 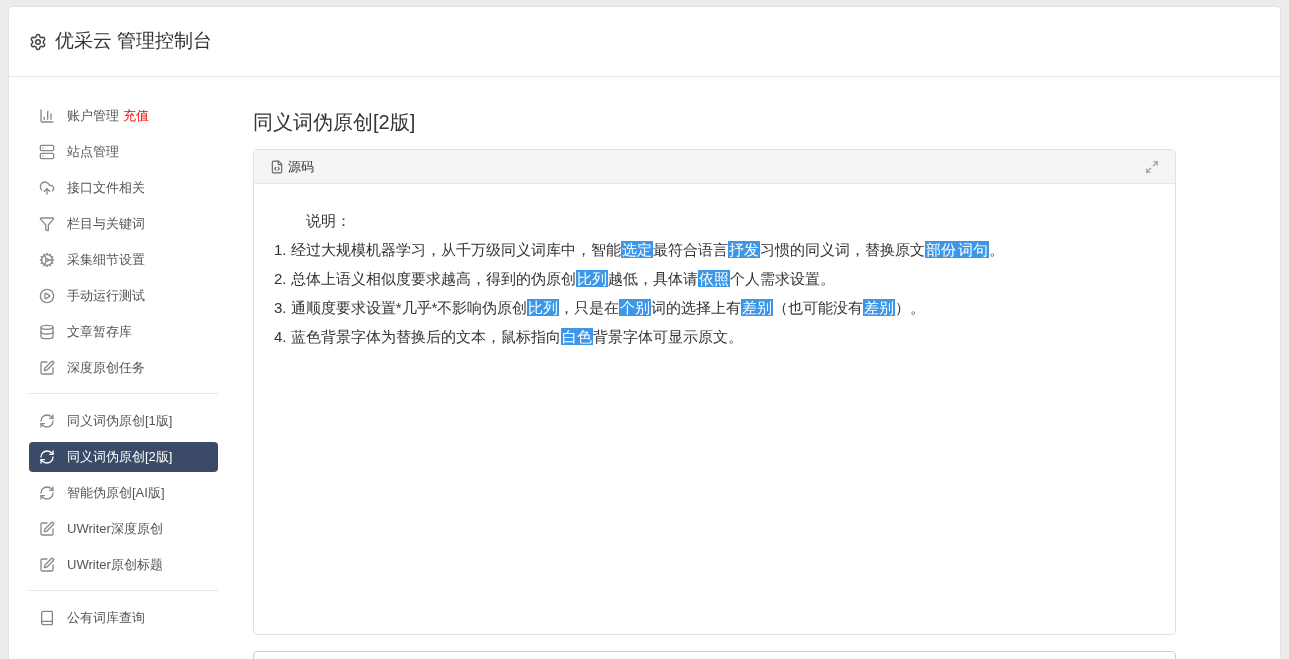 What do you see at coordinates (47, 260) in the screenshot?
I see `gears-icon` at bounding box center [47, 260].